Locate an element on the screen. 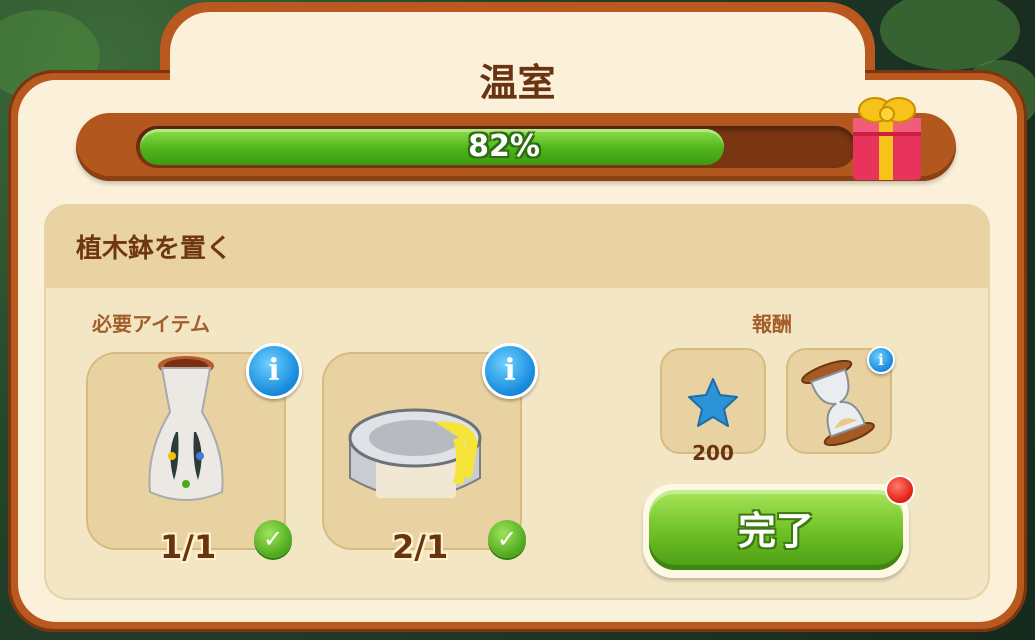 The height and width of the screenshot is (640, 1035). notification-dot is located at coordinates (900, 490).